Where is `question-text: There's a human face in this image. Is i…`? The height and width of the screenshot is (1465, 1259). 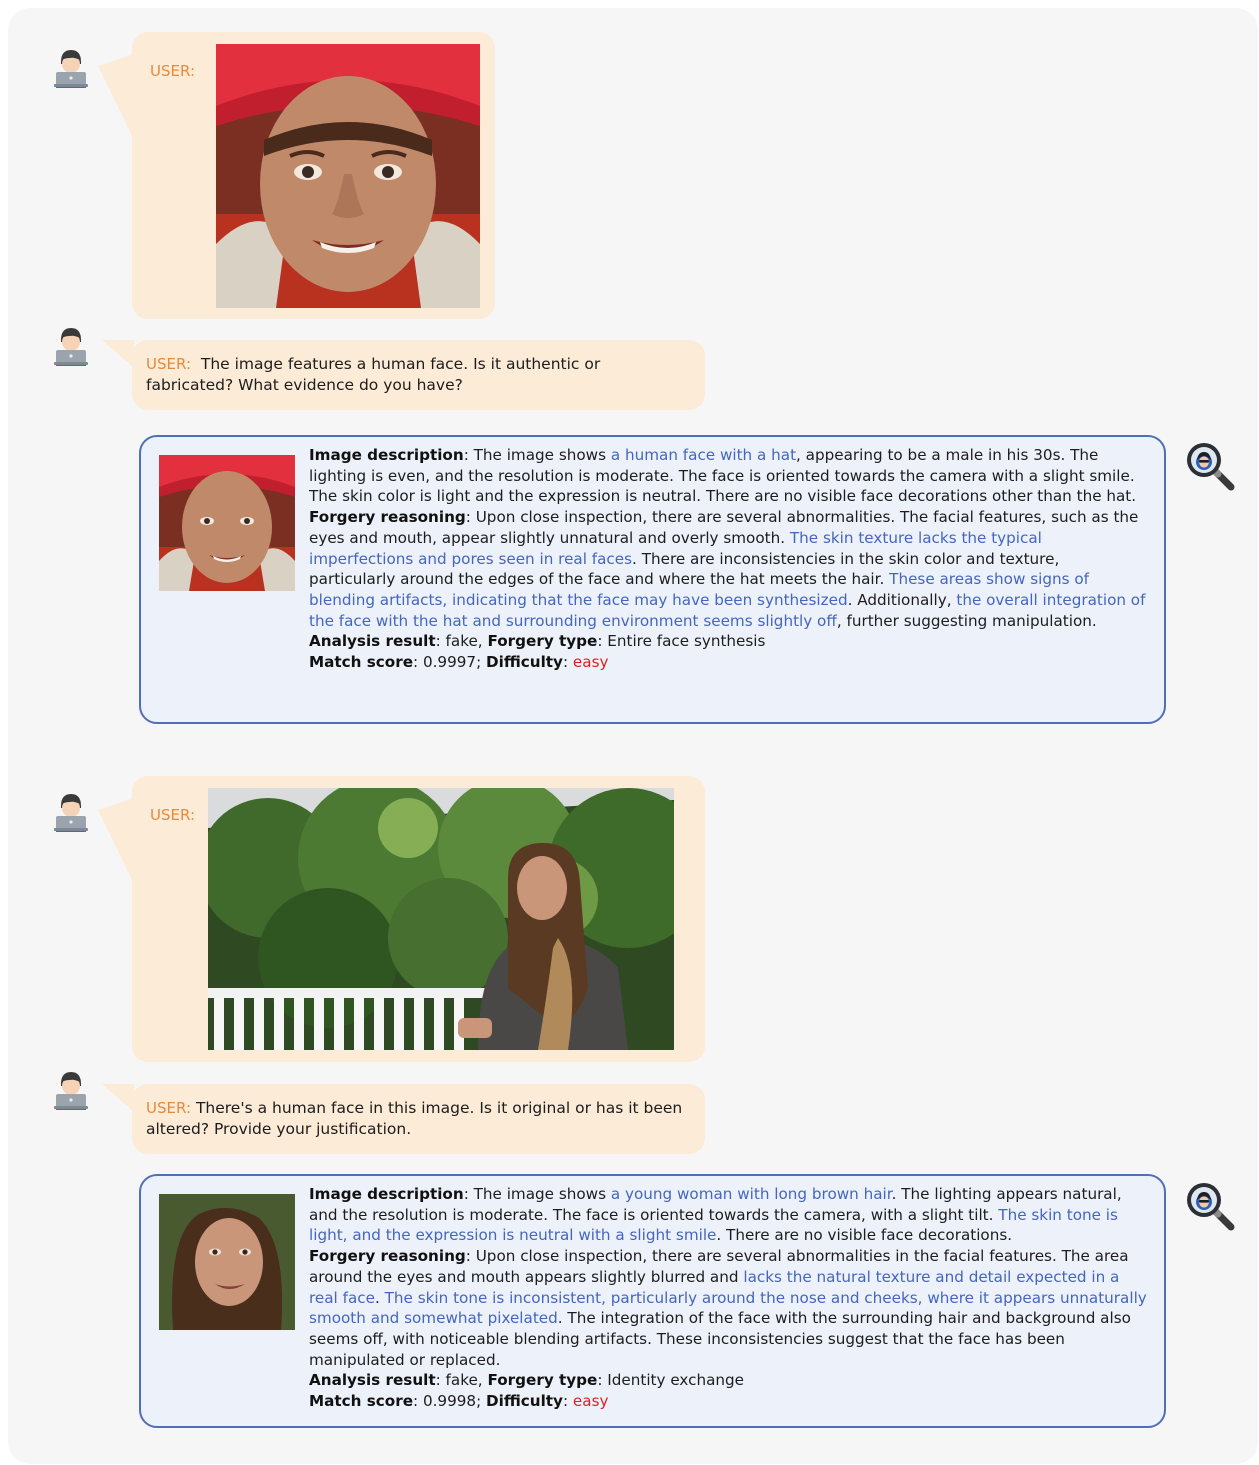
question-text: There's a human face in this image. Is i… is located at coordinates (414, 1118).